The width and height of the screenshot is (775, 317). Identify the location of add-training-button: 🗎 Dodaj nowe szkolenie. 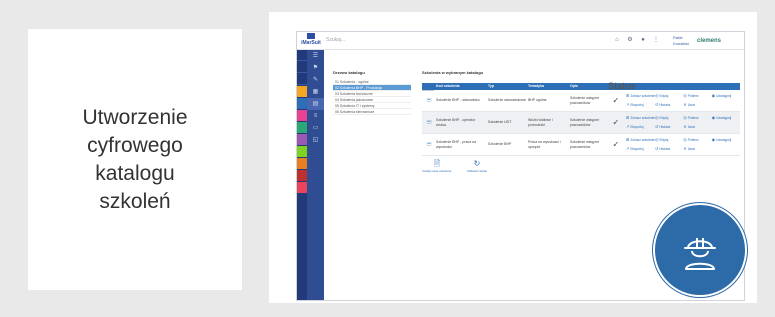
(437, 166).